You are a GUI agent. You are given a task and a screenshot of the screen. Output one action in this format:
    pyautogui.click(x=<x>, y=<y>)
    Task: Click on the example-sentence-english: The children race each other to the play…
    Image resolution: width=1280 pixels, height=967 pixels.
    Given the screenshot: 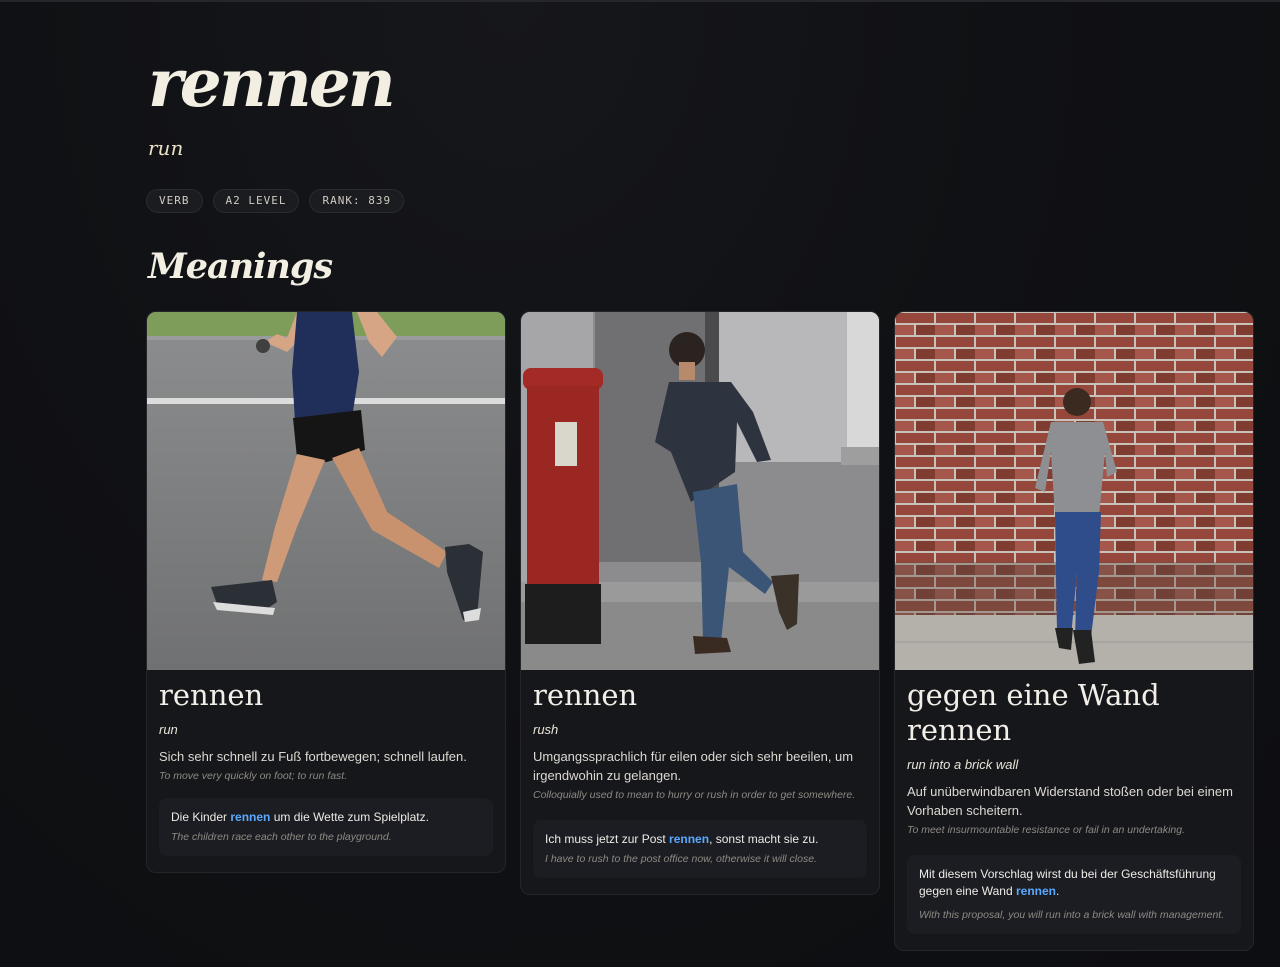 What is the action you would take?
    pyautogui.click(x=281, y=837)
    